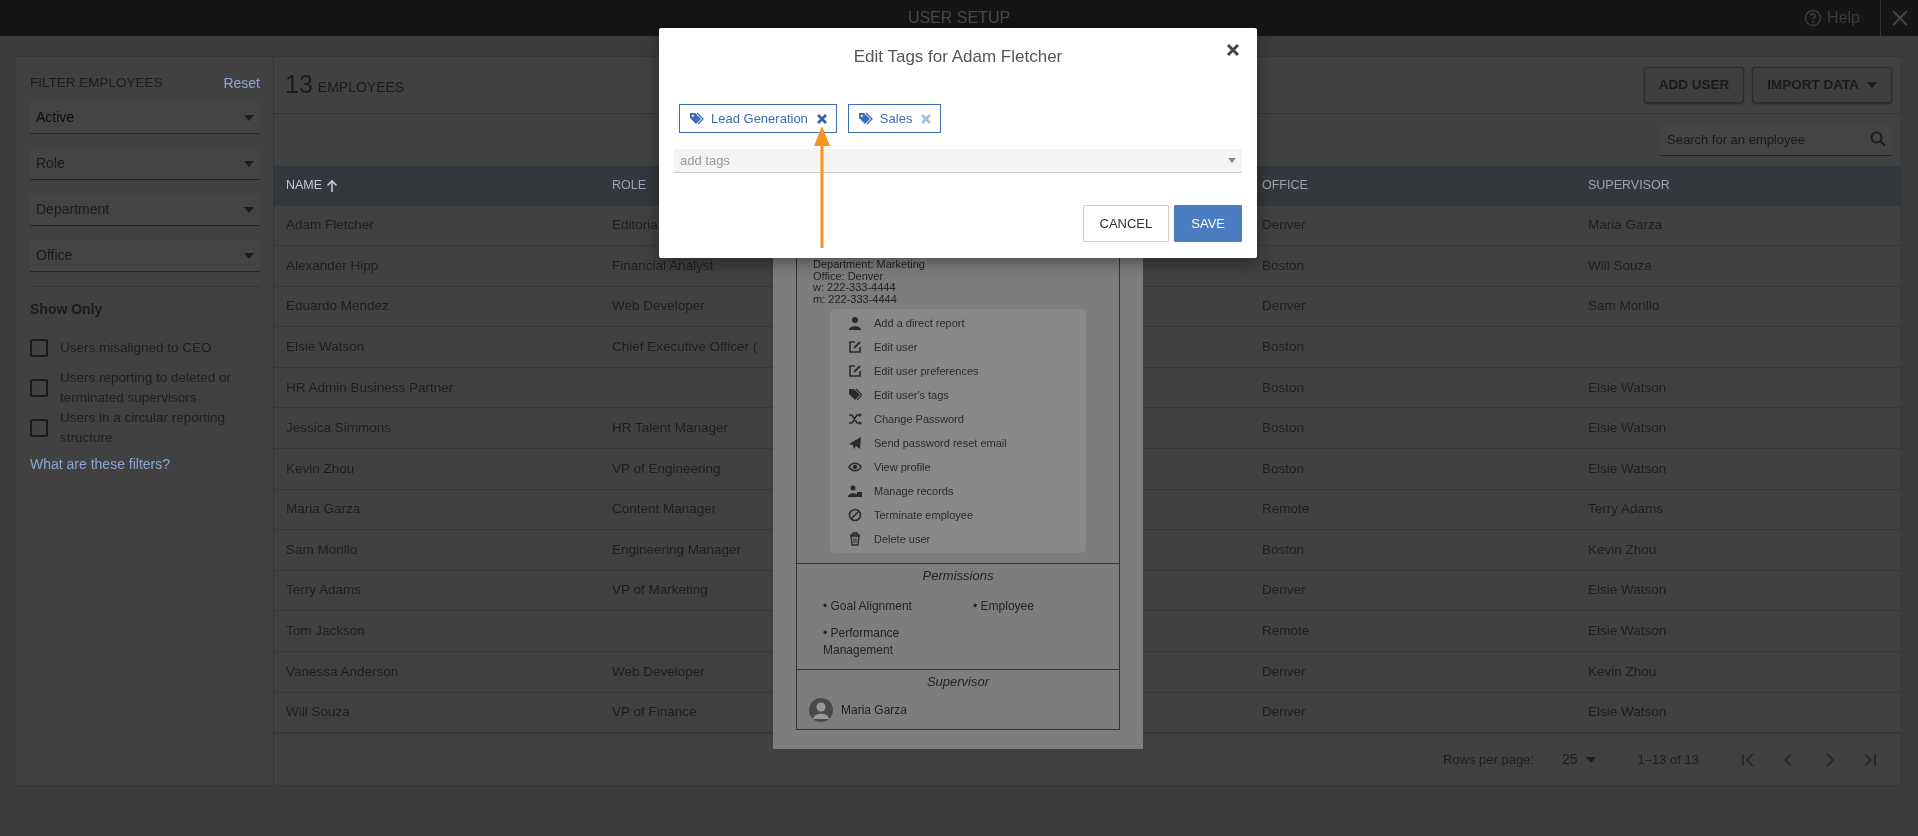 This screenshot has width=1918, height=836. I want to click on permission-item: • Employee, so click(1004, 606).